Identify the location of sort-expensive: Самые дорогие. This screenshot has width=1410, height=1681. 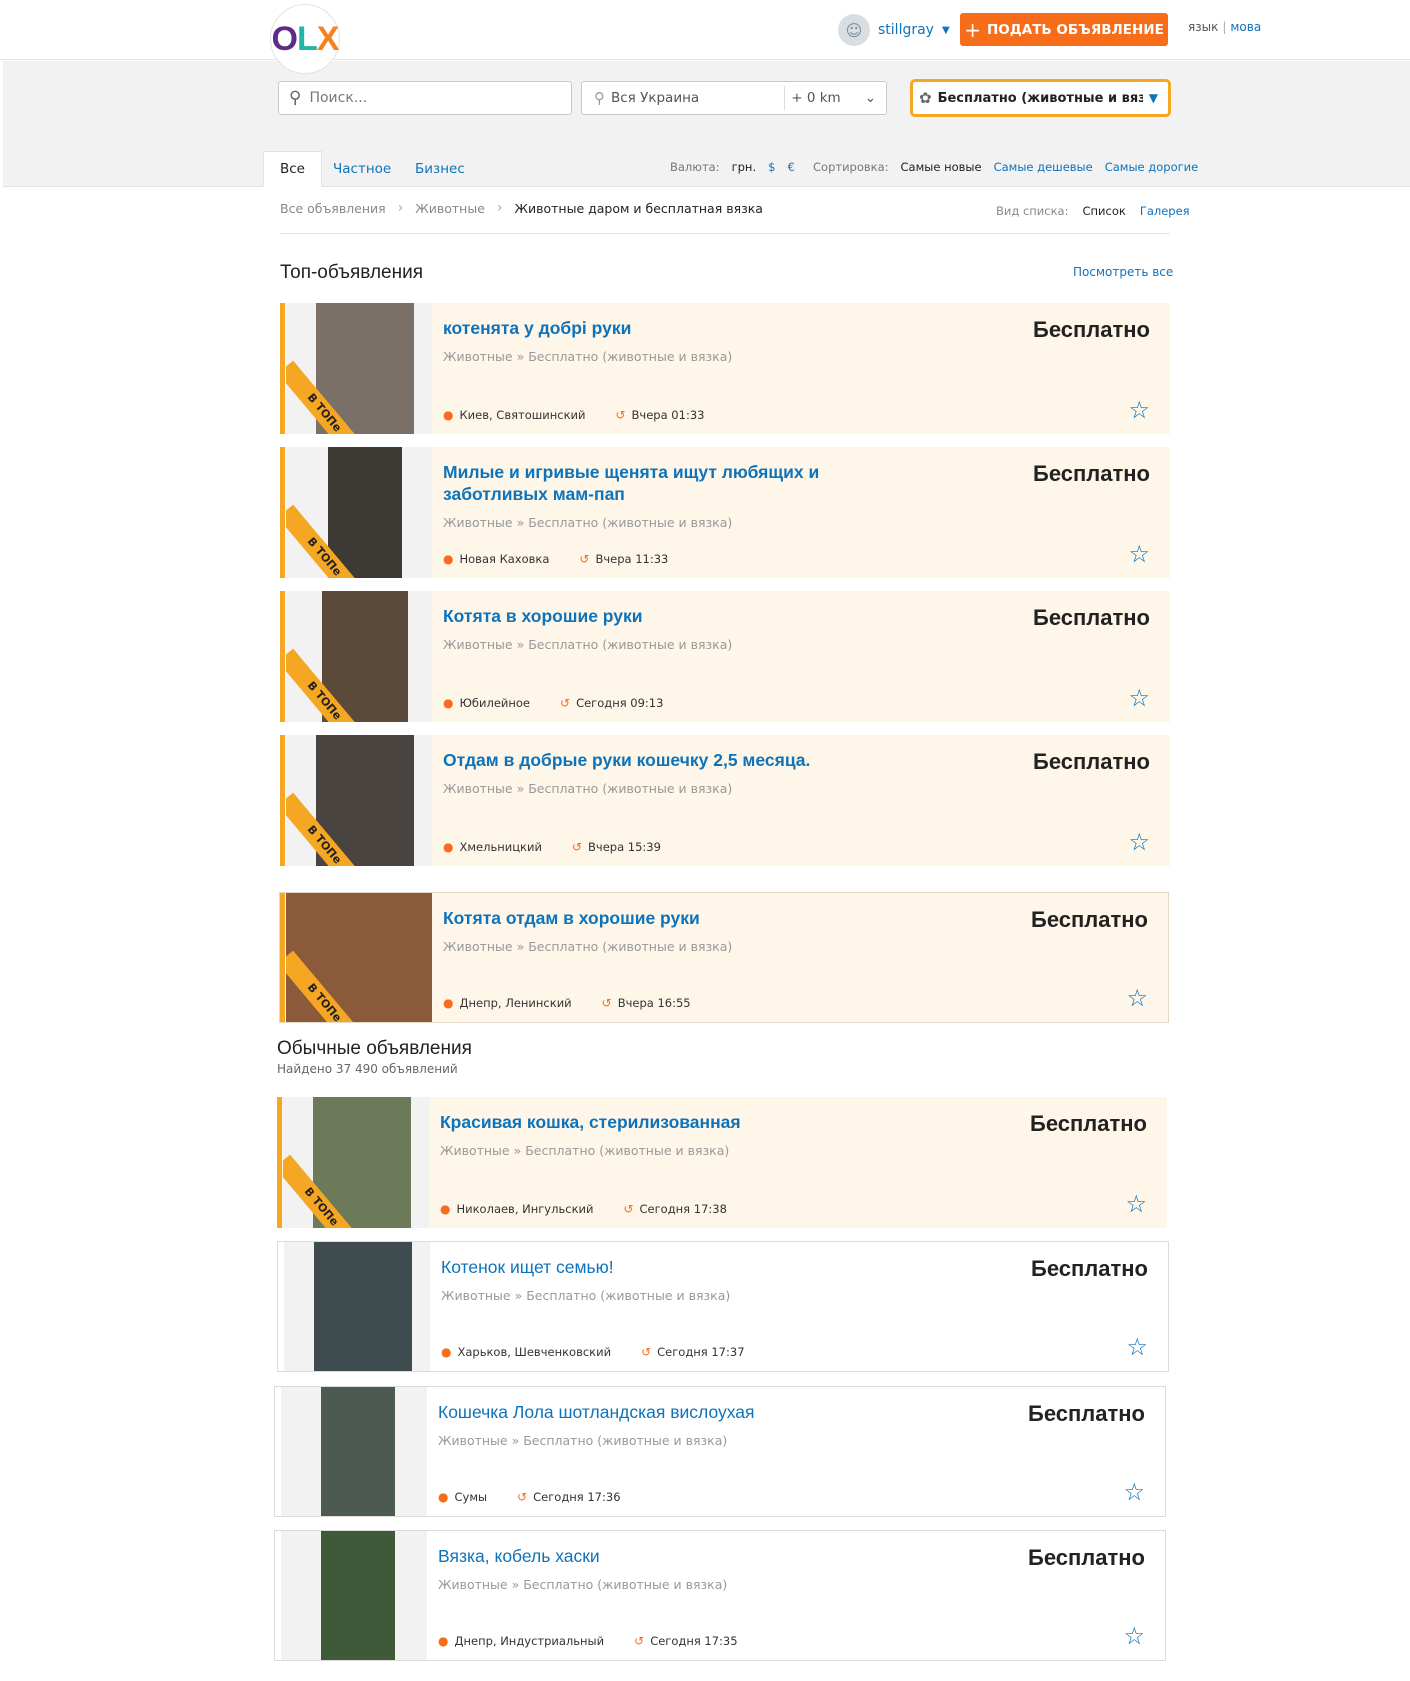
(1151, 167).